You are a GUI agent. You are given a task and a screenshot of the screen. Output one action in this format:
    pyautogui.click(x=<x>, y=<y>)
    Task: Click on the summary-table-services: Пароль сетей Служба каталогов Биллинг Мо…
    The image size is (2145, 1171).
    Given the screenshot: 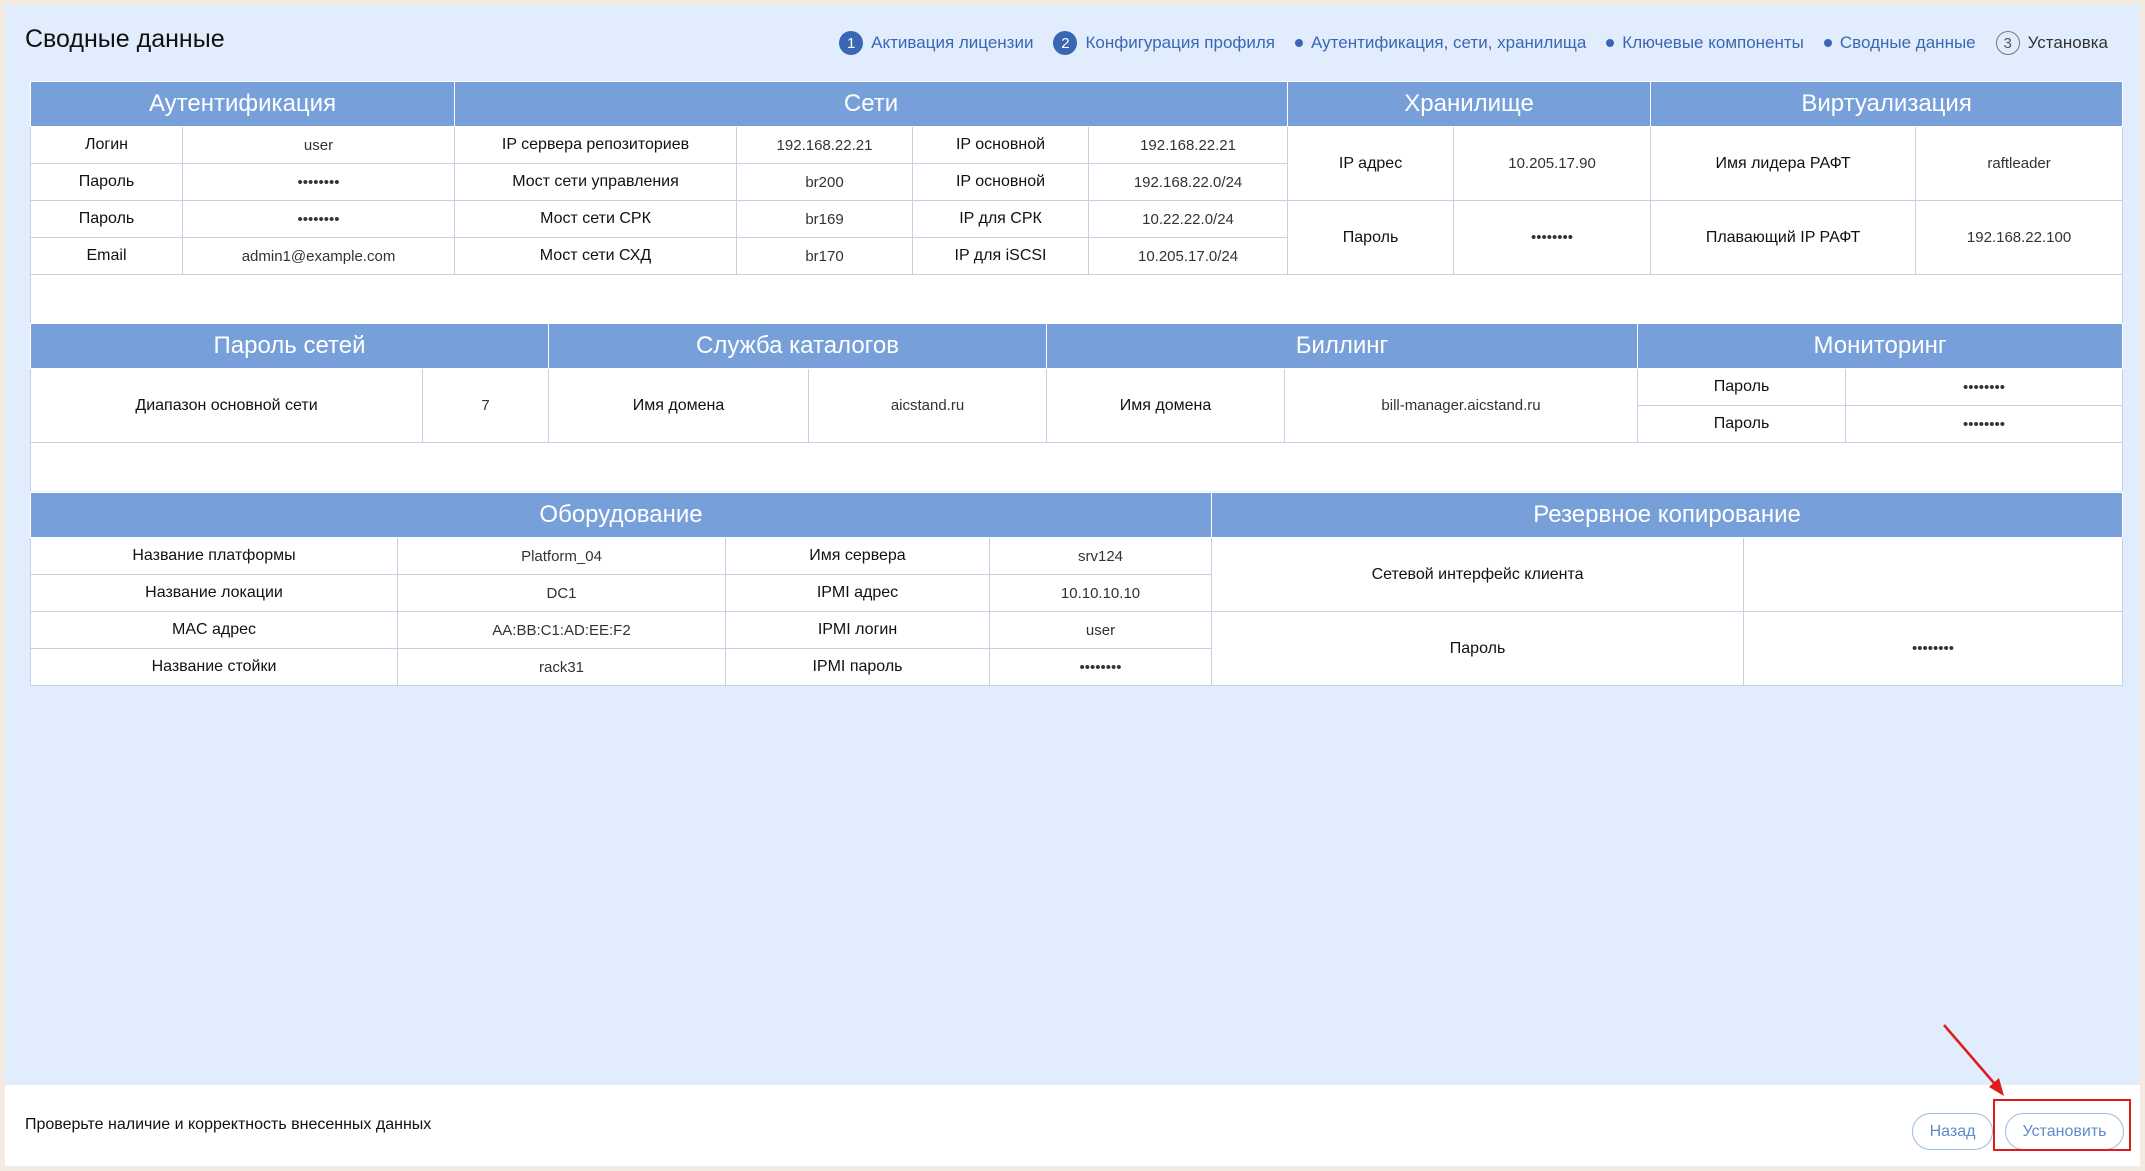 What is the action you would take?
    pyautogui.click(x=1076, y=407)
    